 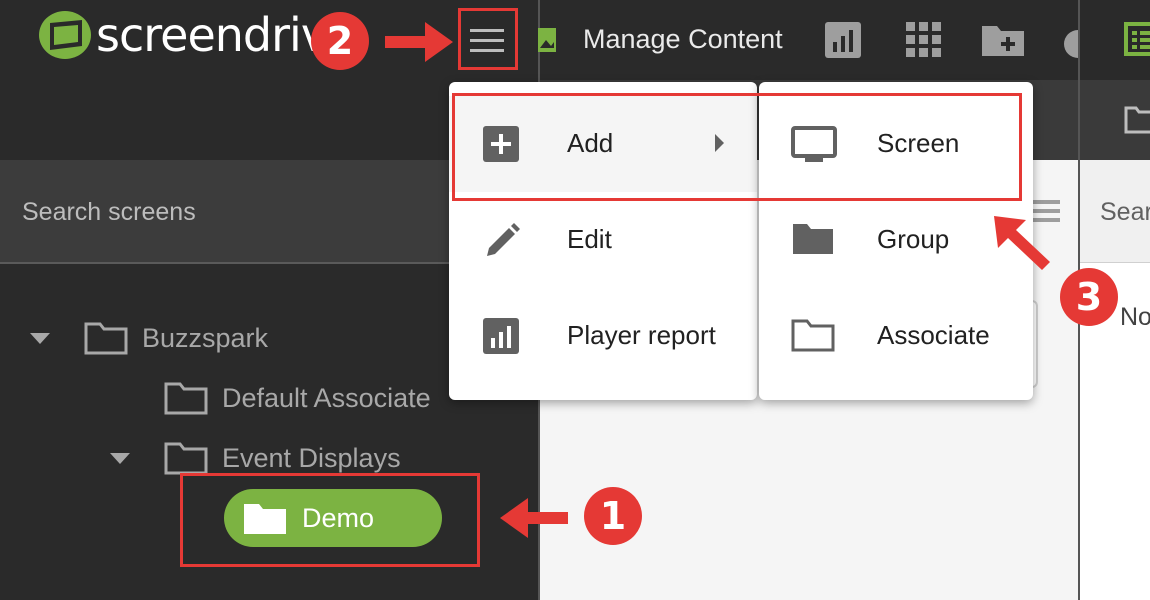 What do you see at coordinates (547, 40) in the screenshot?
I see `image-icon` at bounding box center [547, 40].